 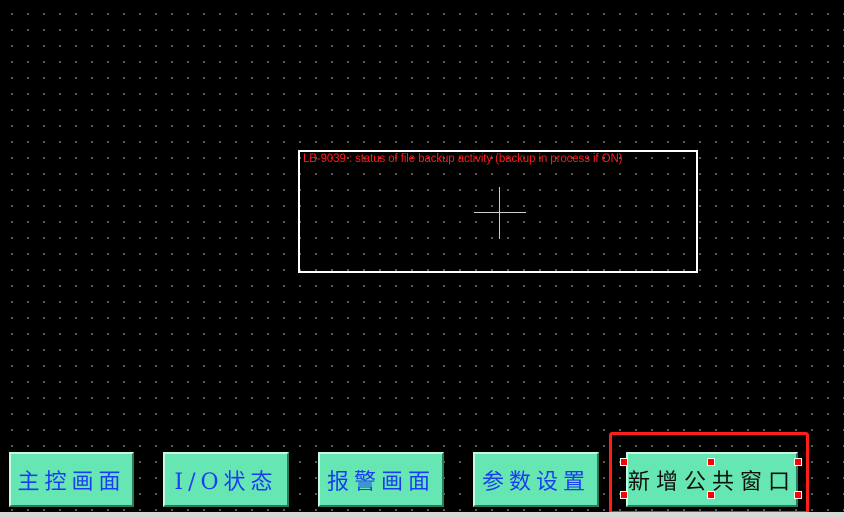 I want to click on horizontal-scrollbar, so click(x=422, y=514).